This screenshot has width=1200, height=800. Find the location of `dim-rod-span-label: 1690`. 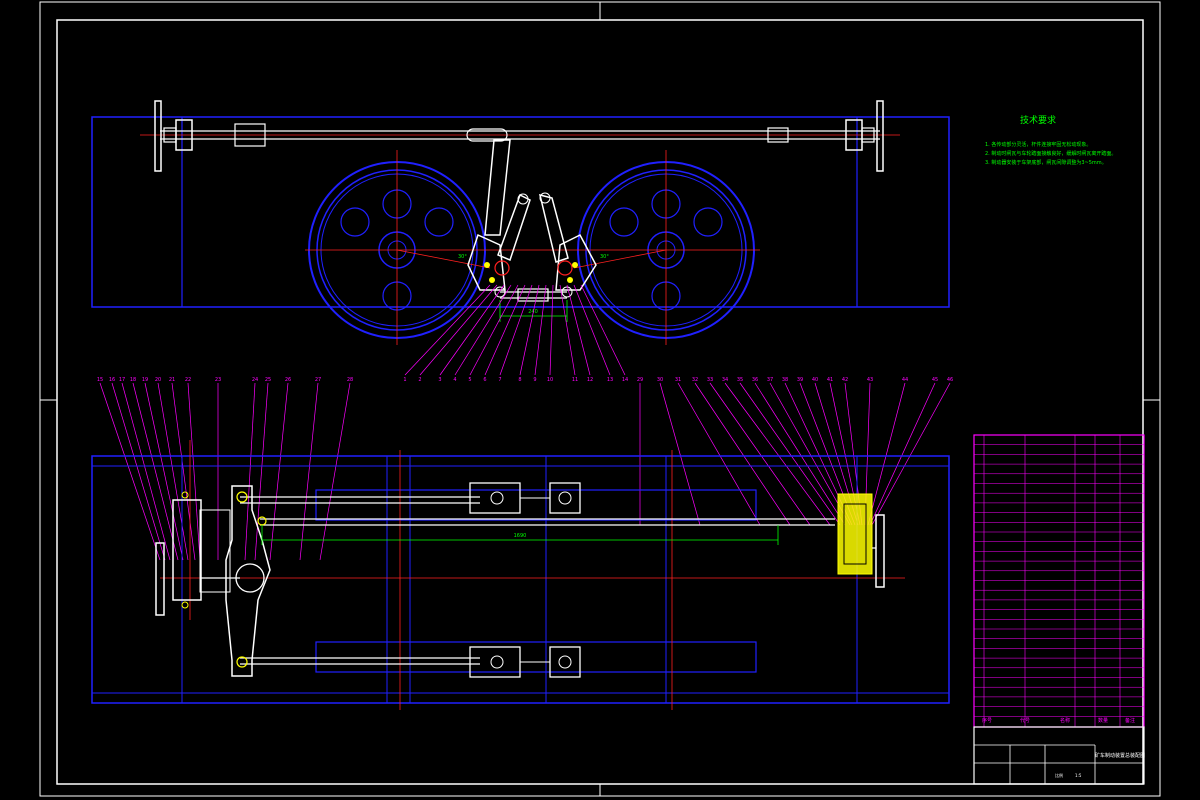

dim-rod-span-label: 1690 is located at coordinates (520, 536).